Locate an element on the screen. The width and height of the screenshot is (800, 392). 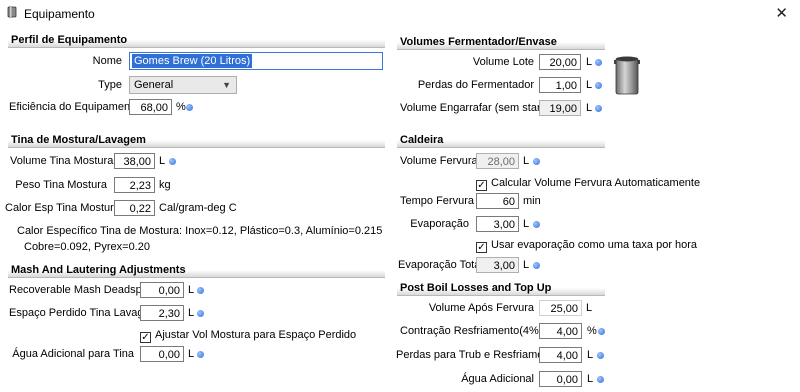
contracao-label: Contração Resfriamento(4%) is located at coordinates (471, 331).